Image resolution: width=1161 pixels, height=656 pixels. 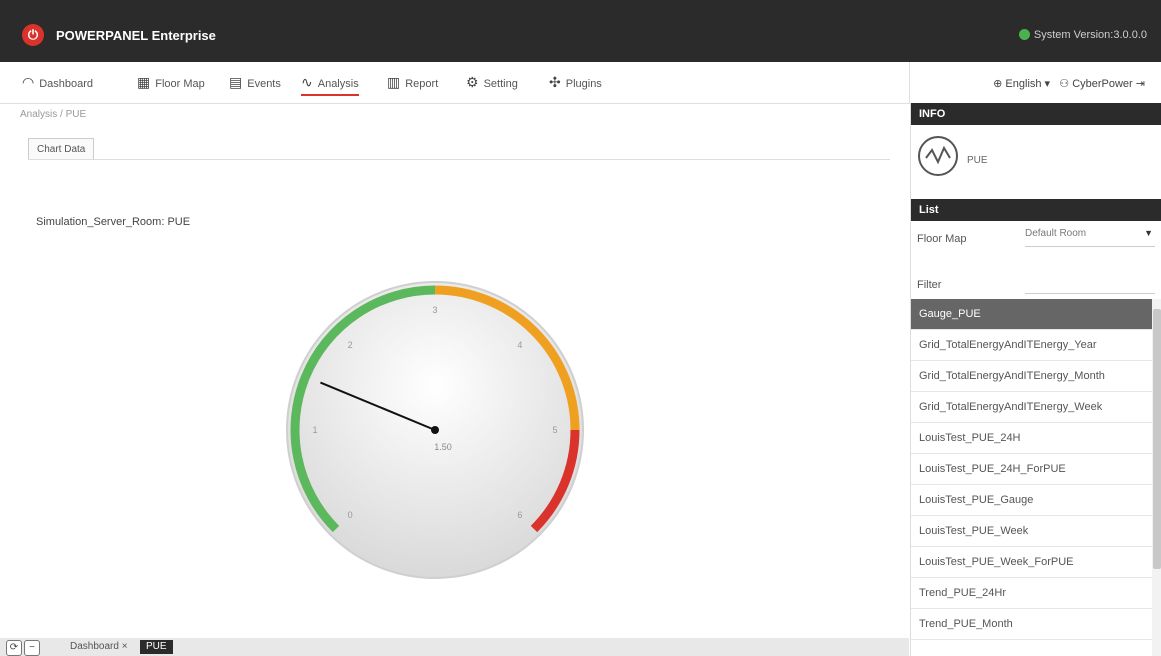 I want to click on bottom-tab-dashboard: Dashboard ×, so click(x=99, y=647).